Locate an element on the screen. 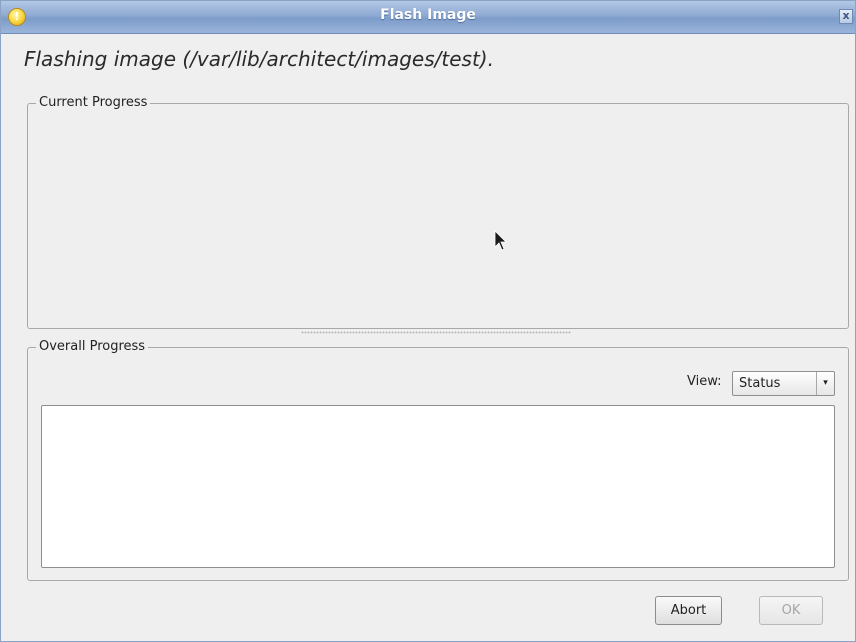 The width and height of the screenshot is (856, 642). window-title: Flash Image is located at coordinates (428, 15).